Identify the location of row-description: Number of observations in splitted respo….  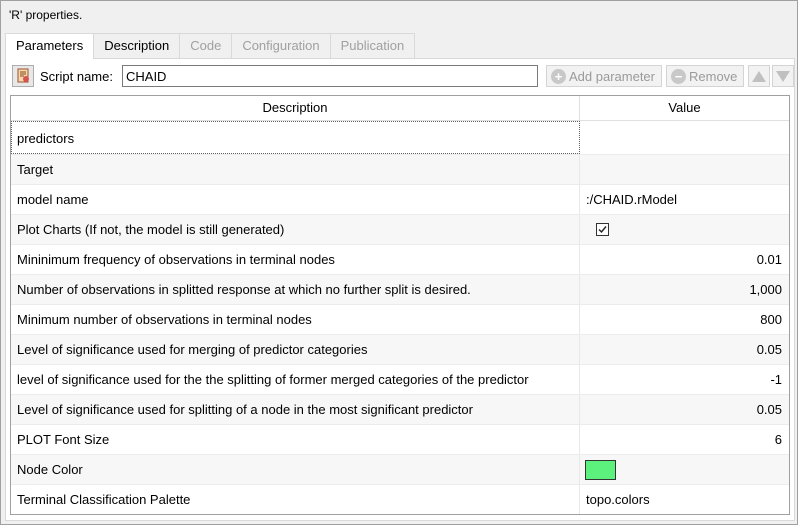
(295, 289).